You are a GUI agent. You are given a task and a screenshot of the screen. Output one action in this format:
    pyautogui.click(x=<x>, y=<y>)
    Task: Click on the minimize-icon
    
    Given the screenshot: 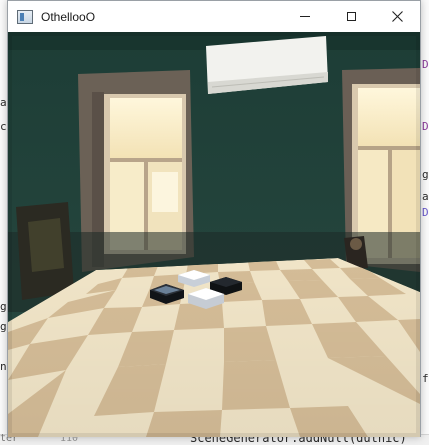 What is the action you would take?
    pyautogui.click(x=305, y=16)
    